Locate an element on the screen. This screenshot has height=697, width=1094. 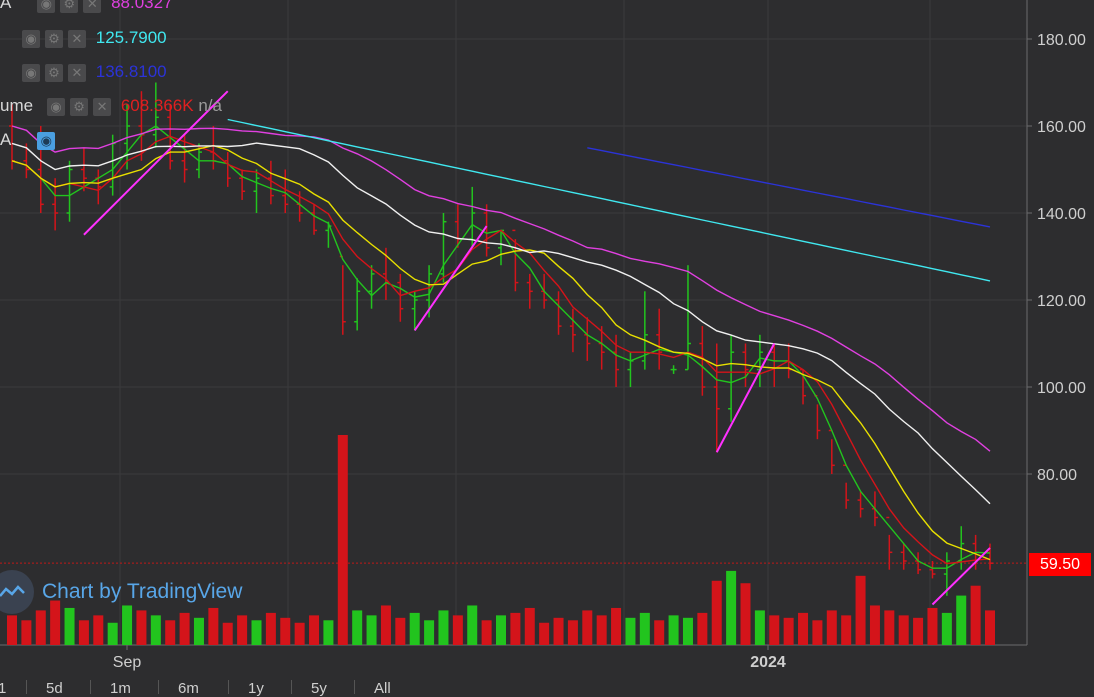
range-button-6m: 6m is located at coordinates (188, 688).